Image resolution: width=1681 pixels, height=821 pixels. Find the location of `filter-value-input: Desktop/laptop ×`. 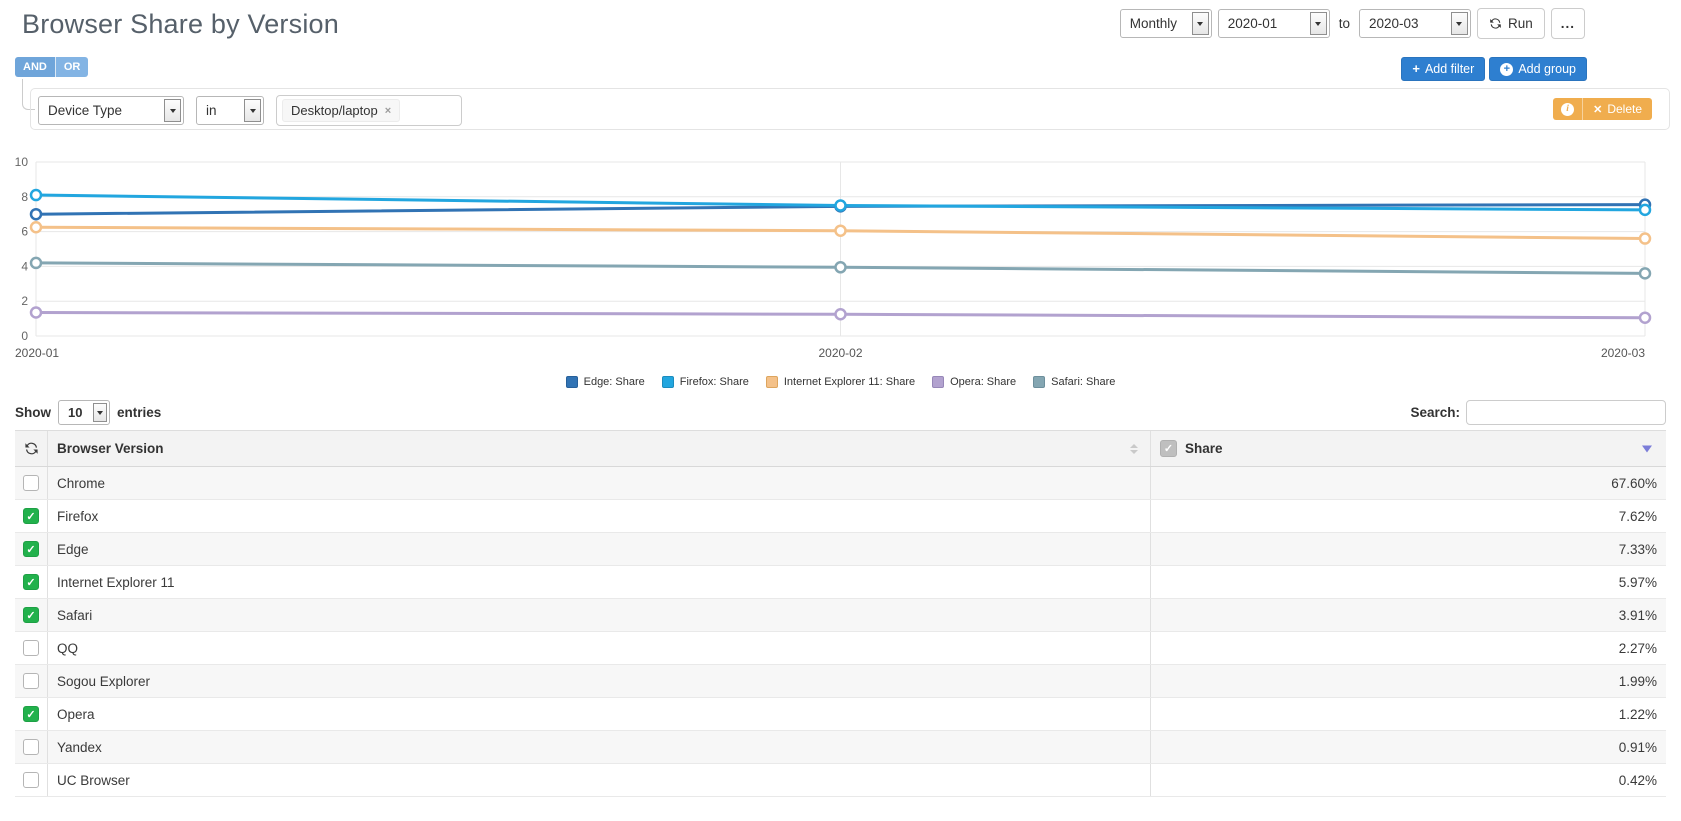

filter-value-input: Desktop/laptop × is located at coordinates (369, 110).